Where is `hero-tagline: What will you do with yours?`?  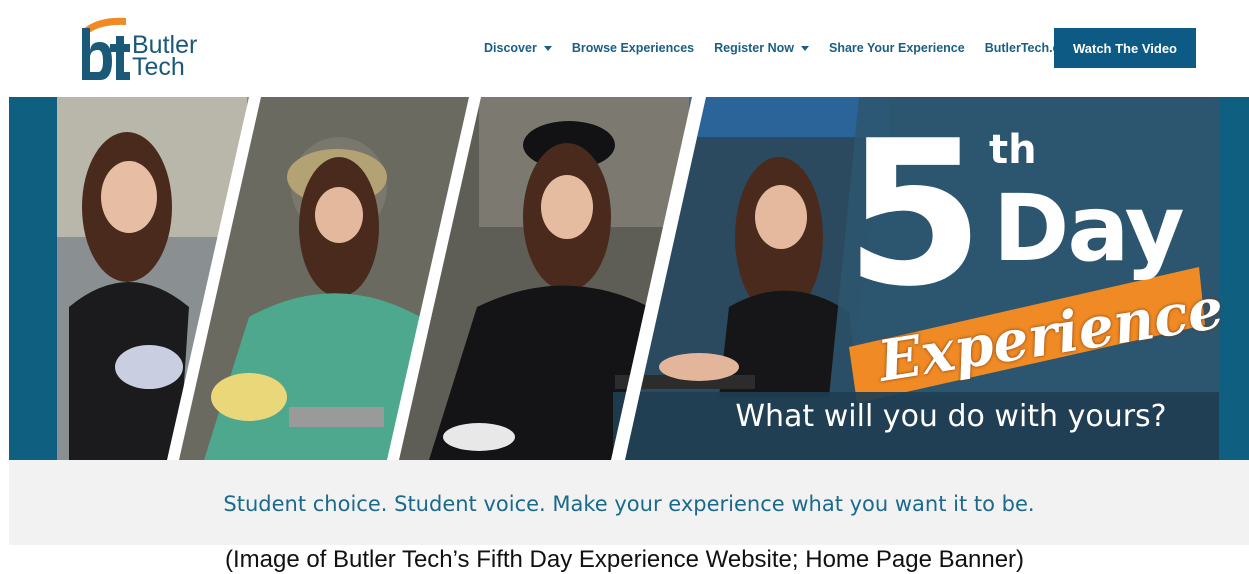 hero-tagline: What will you do with yours? is located at coordinates (951, 416).